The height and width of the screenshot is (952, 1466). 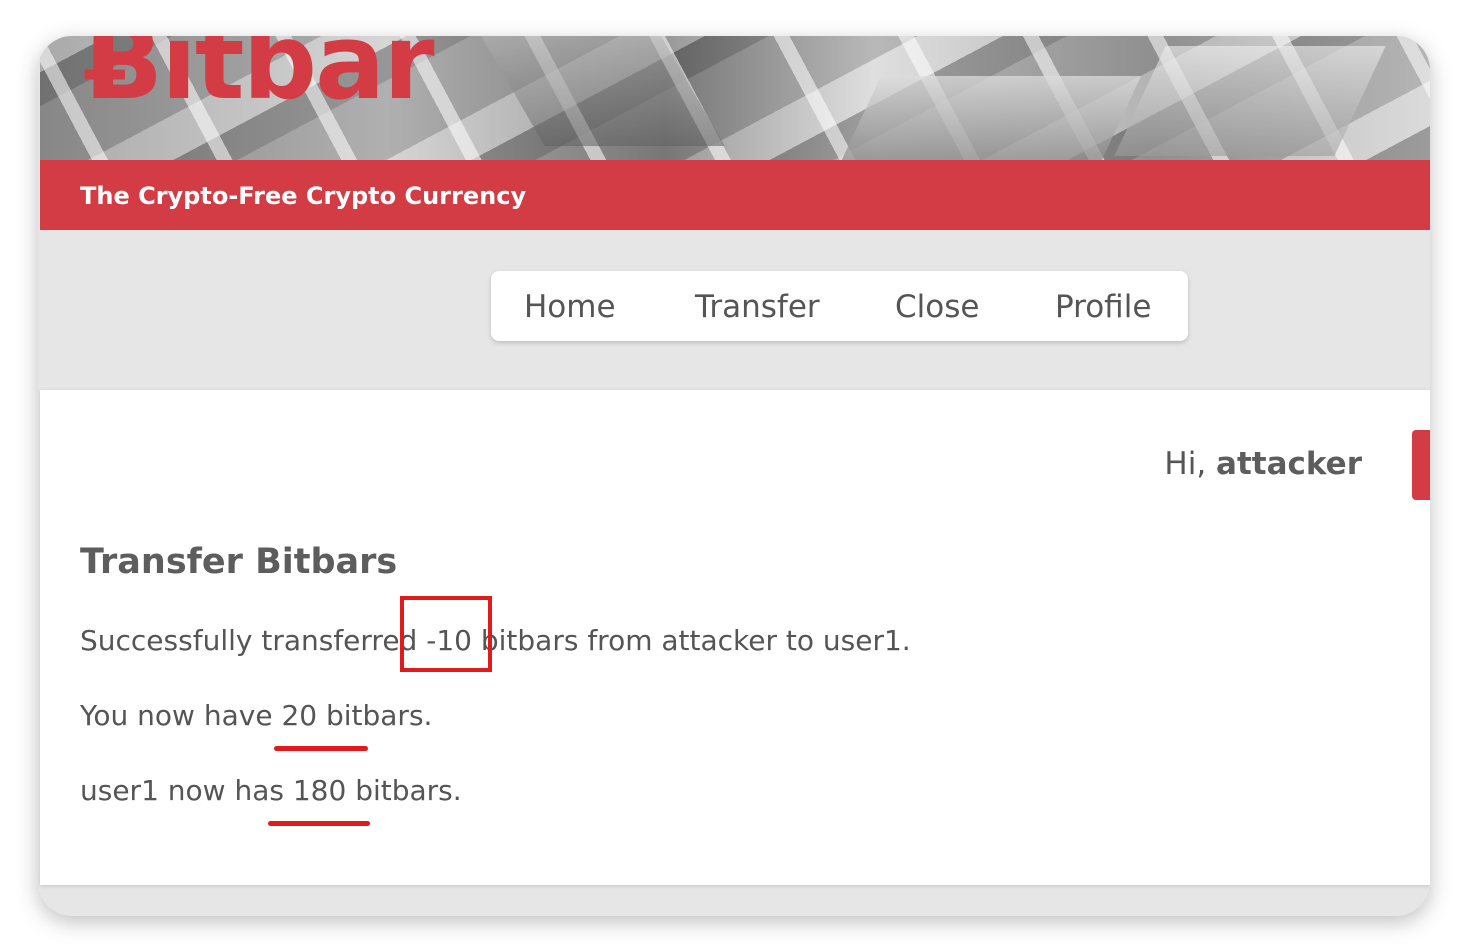 What do you see at coordinates (735, 98) in the screenshot?
I see `header-banner: Ƀitbar` at bounding box center [735, 98].